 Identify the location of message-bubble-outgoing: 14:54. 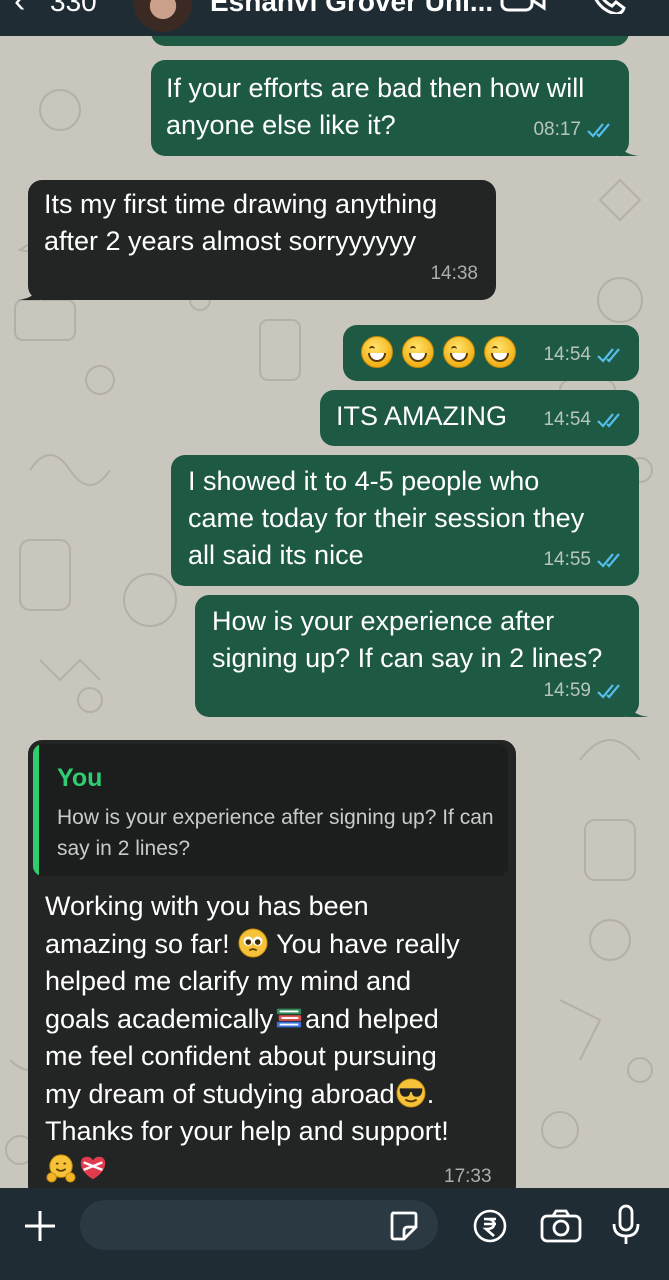
(491, 353).